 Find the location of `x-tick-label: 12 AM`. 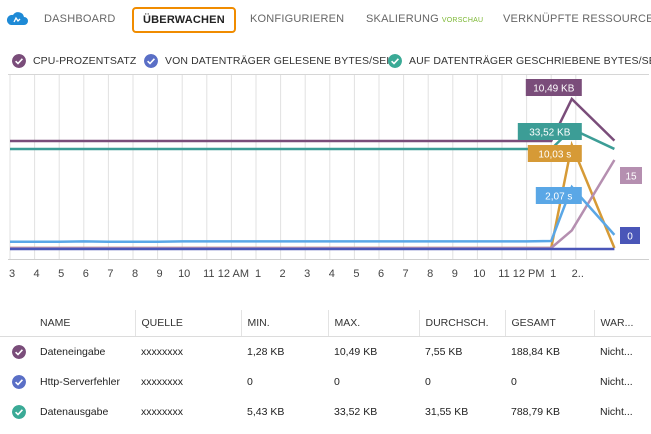

x-tick-label: 12 AM is located at coordinates (233, 274).